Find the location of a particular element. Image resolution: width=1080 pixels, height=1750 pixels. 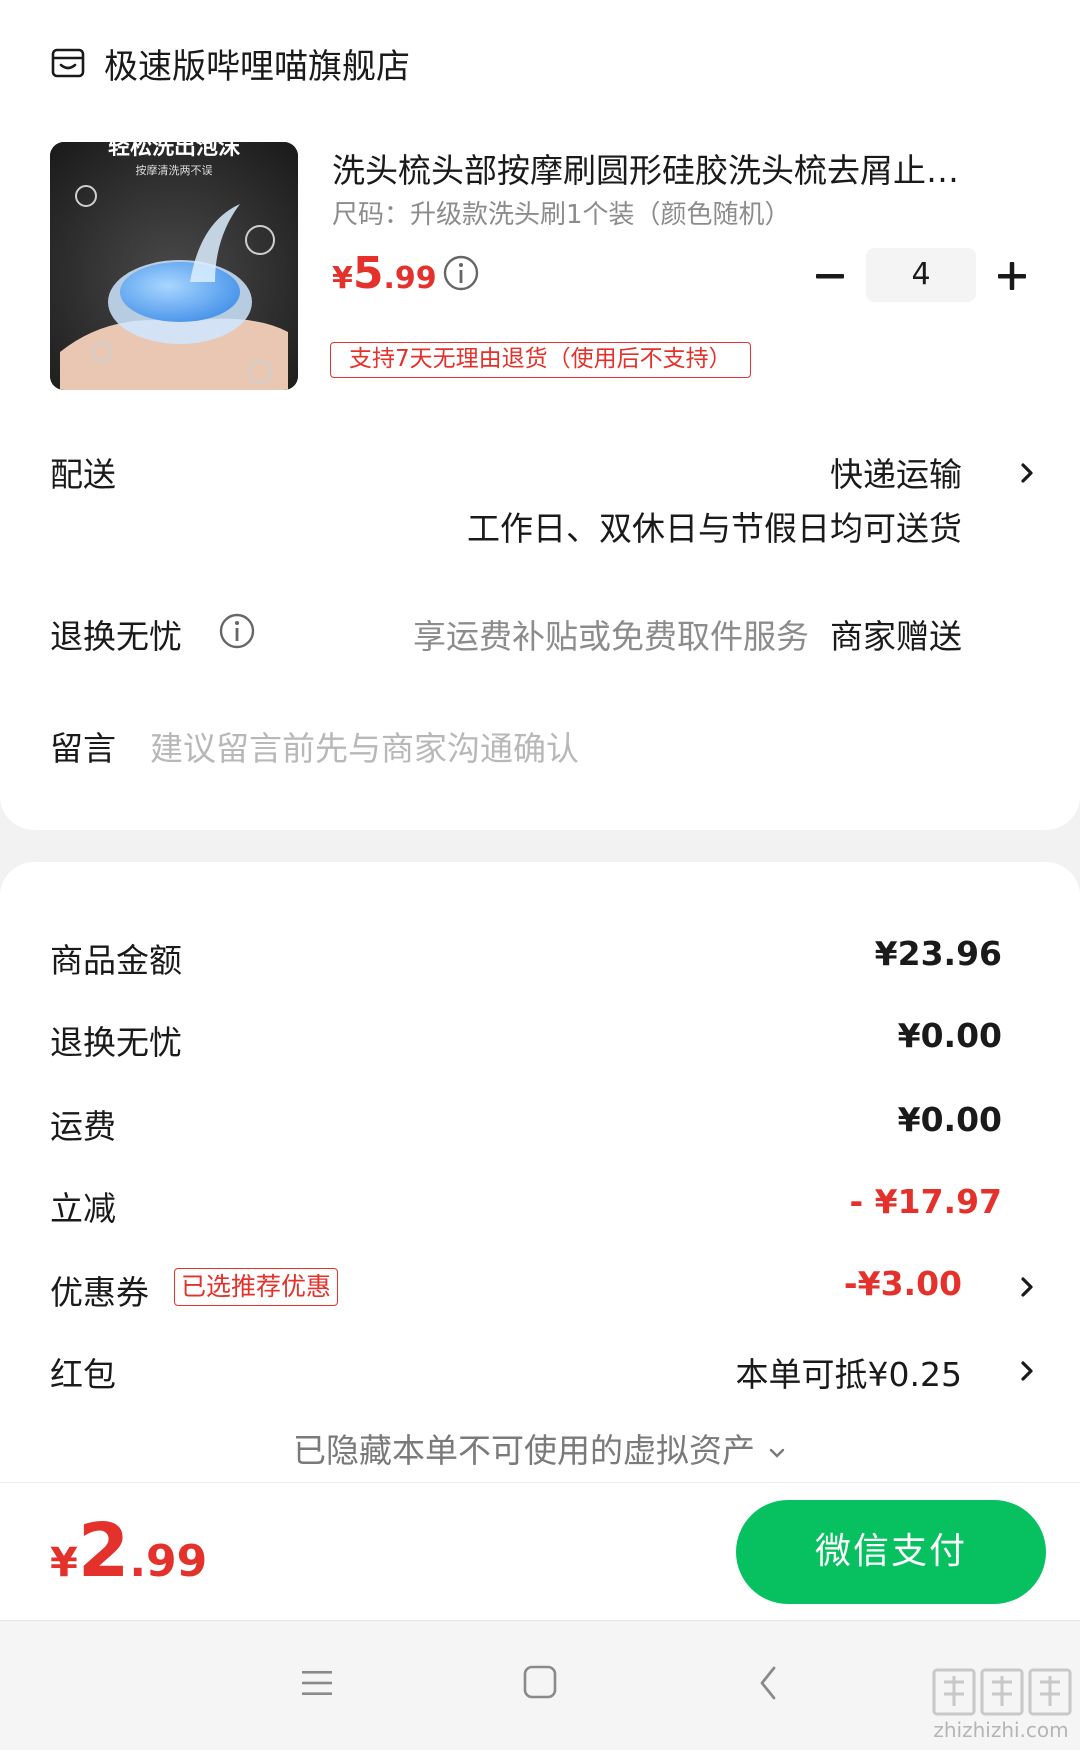

redpack-label: 红包 is located at coordinates (83, 1374).